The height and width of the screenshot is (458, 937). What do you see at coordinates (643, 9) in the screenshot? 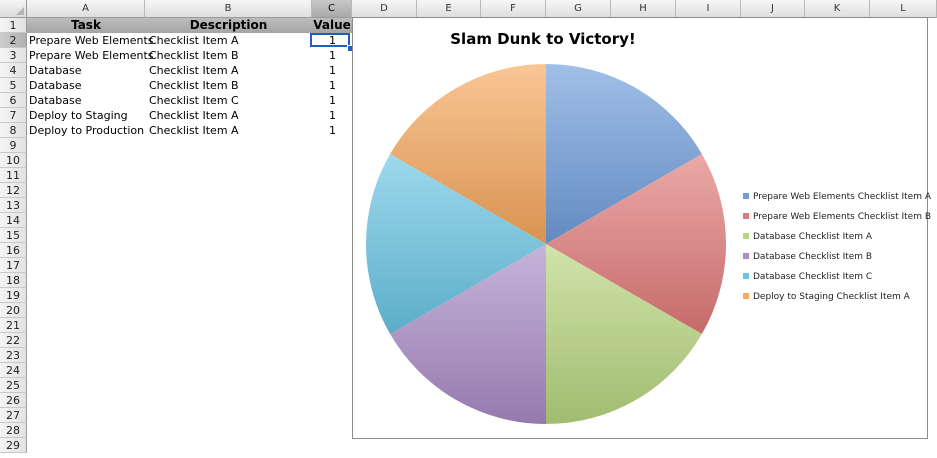
I see `column-header-h: H` at bounding box center [643, 9].